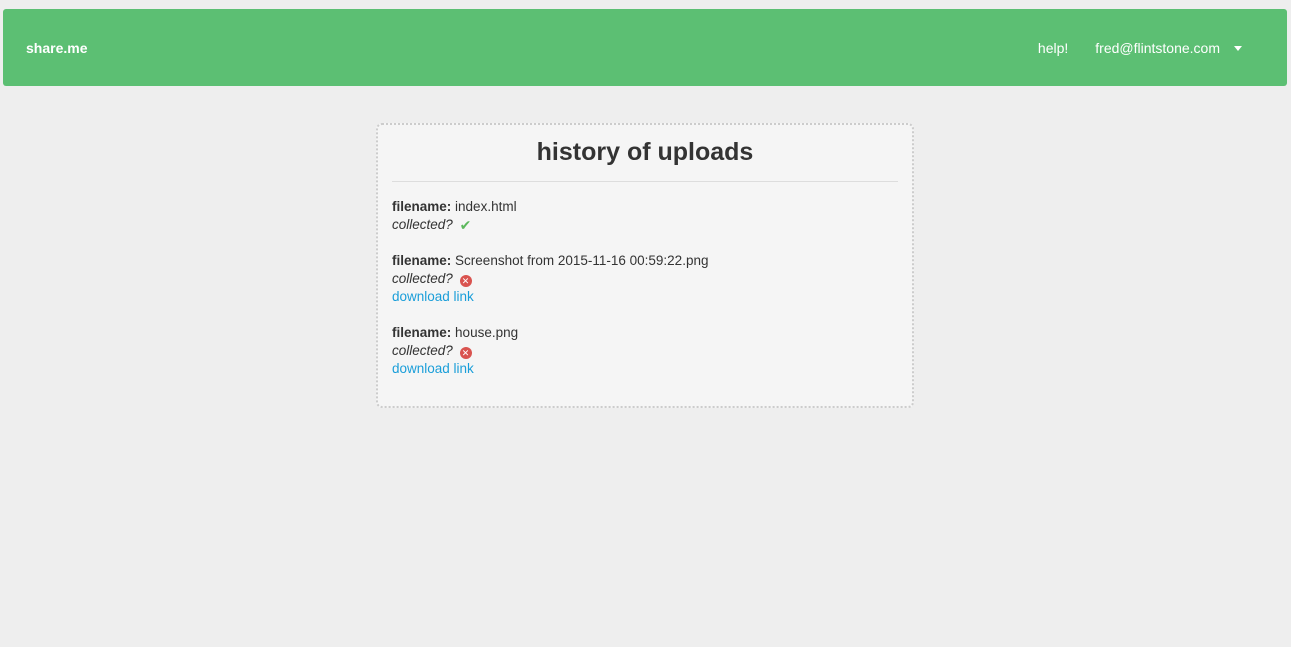 The width and height of the screenshot is (1291, 647). What do you see at coordinates (645, 207) in the screenshot?
I see `filename-line: filename: index.html` at bounding box center [645, 207].